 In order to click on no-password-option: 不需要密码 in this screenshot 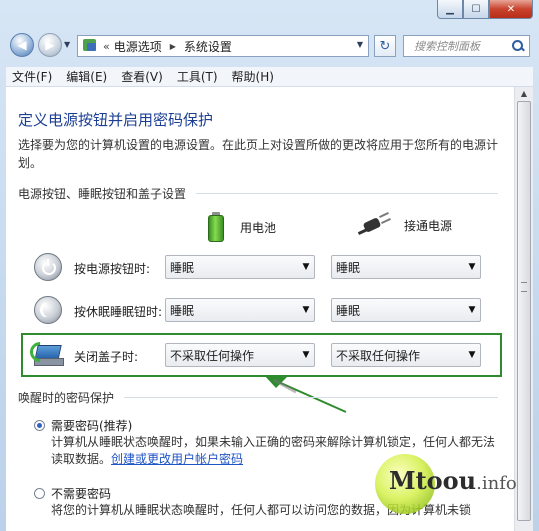, I will do `click(72, 493)`.